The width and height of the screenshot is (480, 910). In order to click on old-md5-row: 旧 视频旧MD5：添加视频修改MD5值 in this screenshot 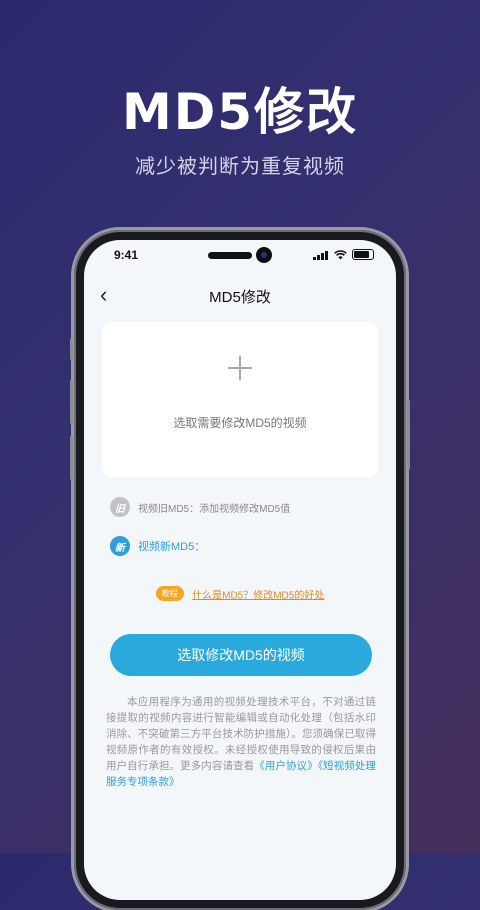, I will do `click(200, 507)`.